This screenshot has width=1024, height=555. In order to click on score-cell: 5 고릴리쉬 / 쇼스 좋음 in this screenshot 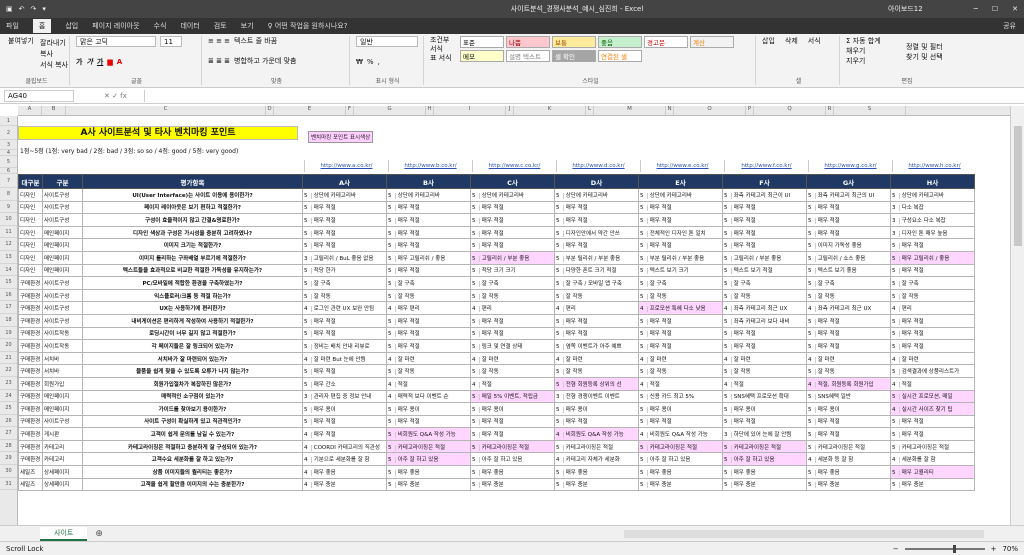, I will do `click(848, 257)`.